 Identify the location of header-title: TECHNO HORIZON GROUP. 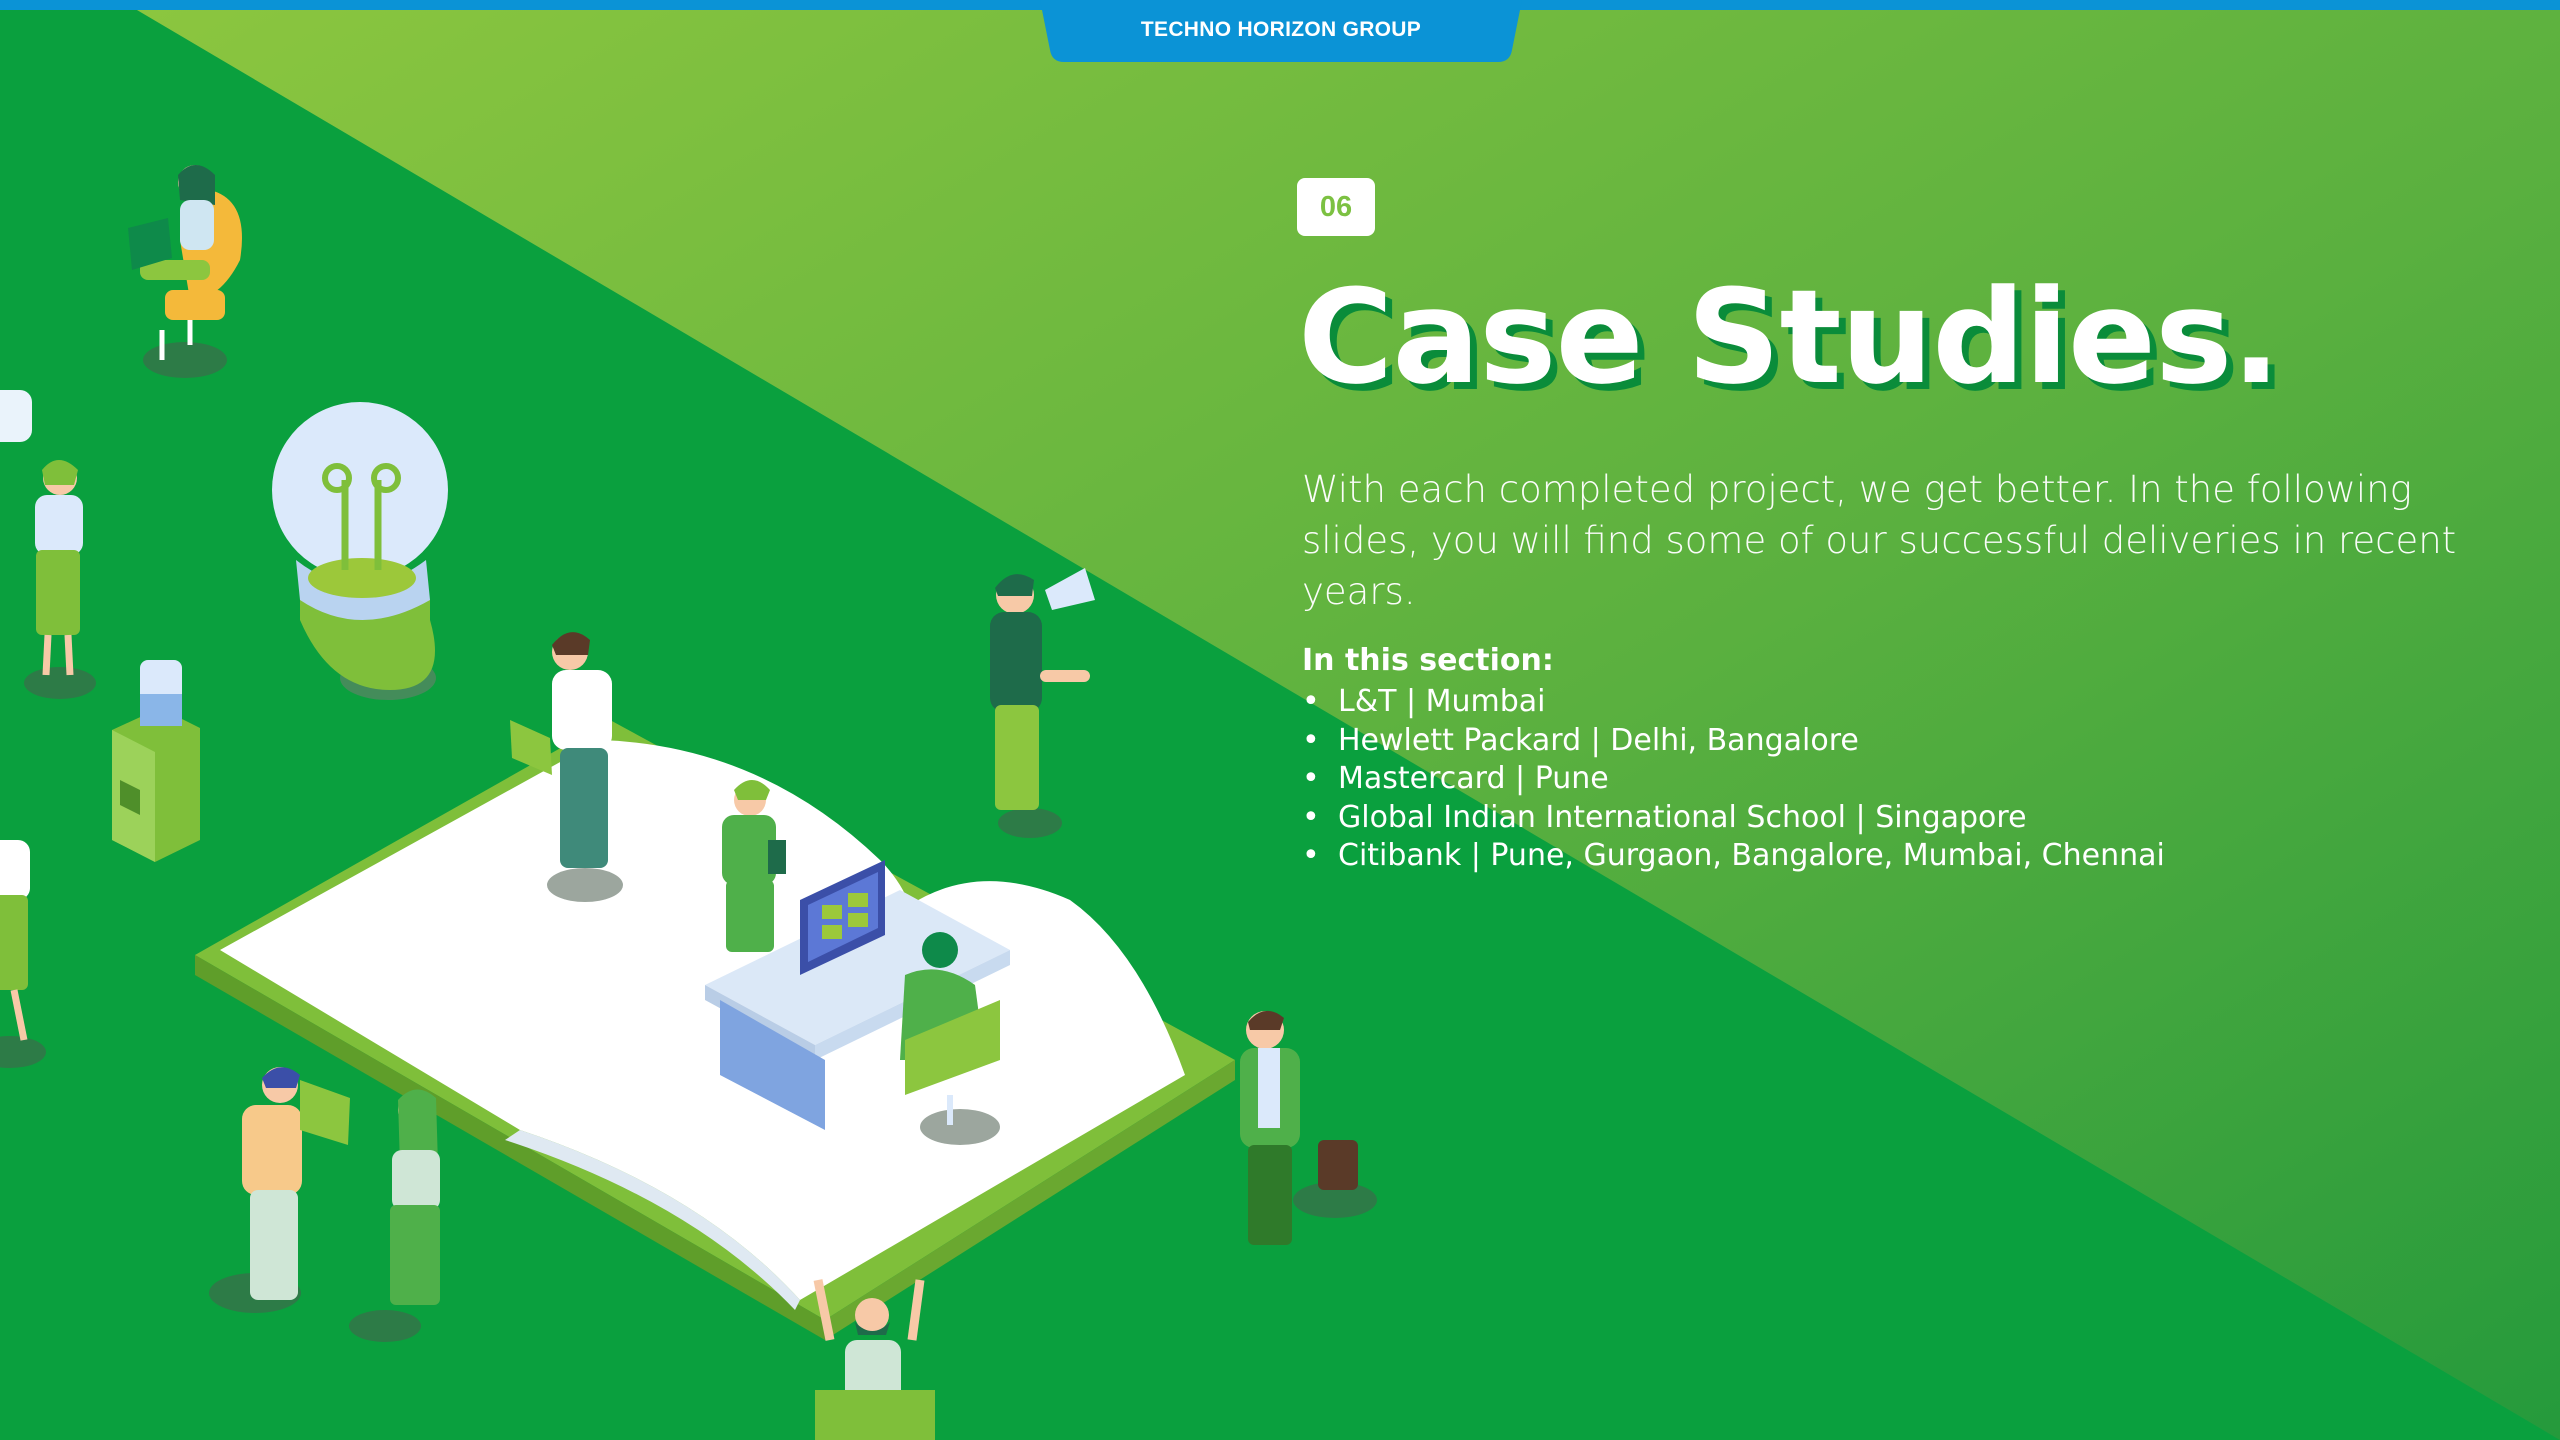
(1281, 29).